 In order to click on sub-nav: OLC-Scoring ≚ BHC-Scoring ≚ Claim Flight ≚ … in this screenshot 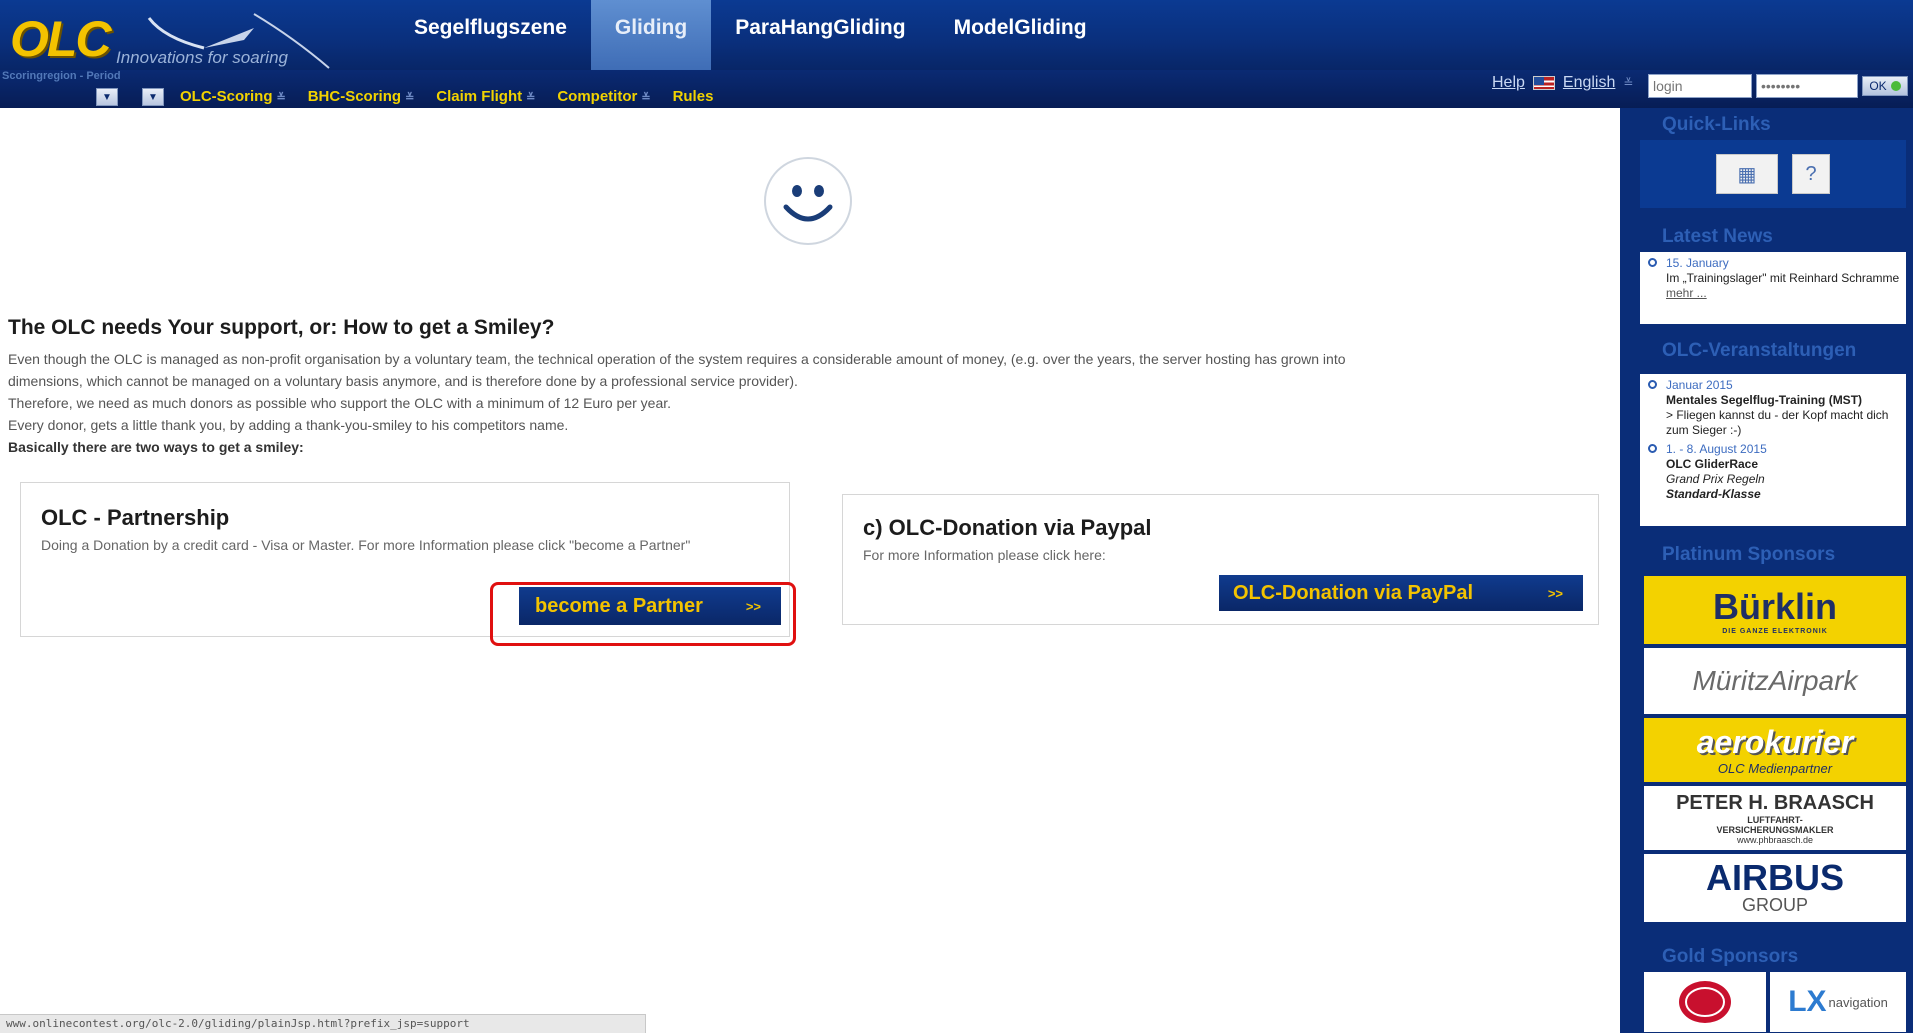, I will do `click(446, 96)`.